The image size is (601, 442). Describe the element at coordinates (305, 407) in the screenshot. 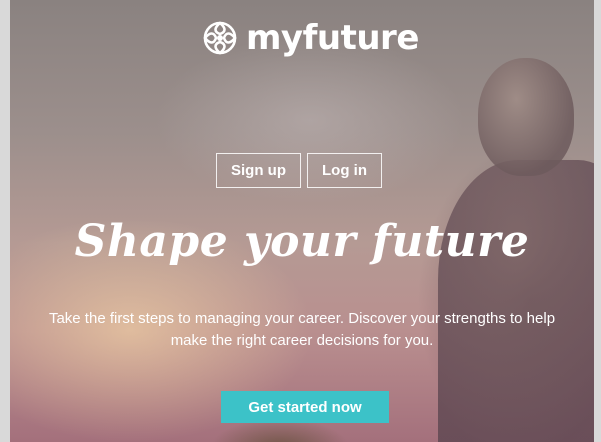

I see `get-started-button: Get started now` at that location.